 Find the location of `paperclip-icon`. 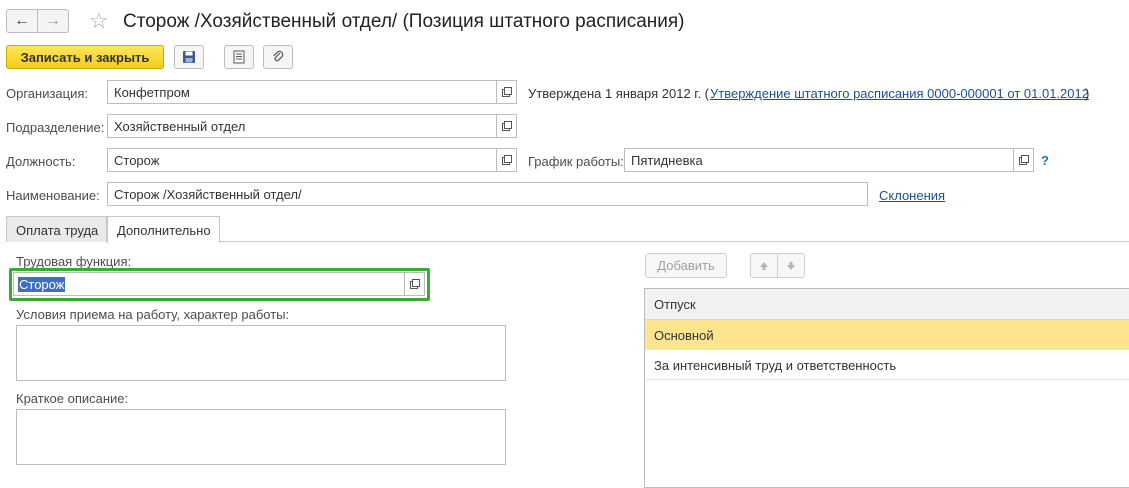

paperclip-icon is located at coordinates (278, 56).